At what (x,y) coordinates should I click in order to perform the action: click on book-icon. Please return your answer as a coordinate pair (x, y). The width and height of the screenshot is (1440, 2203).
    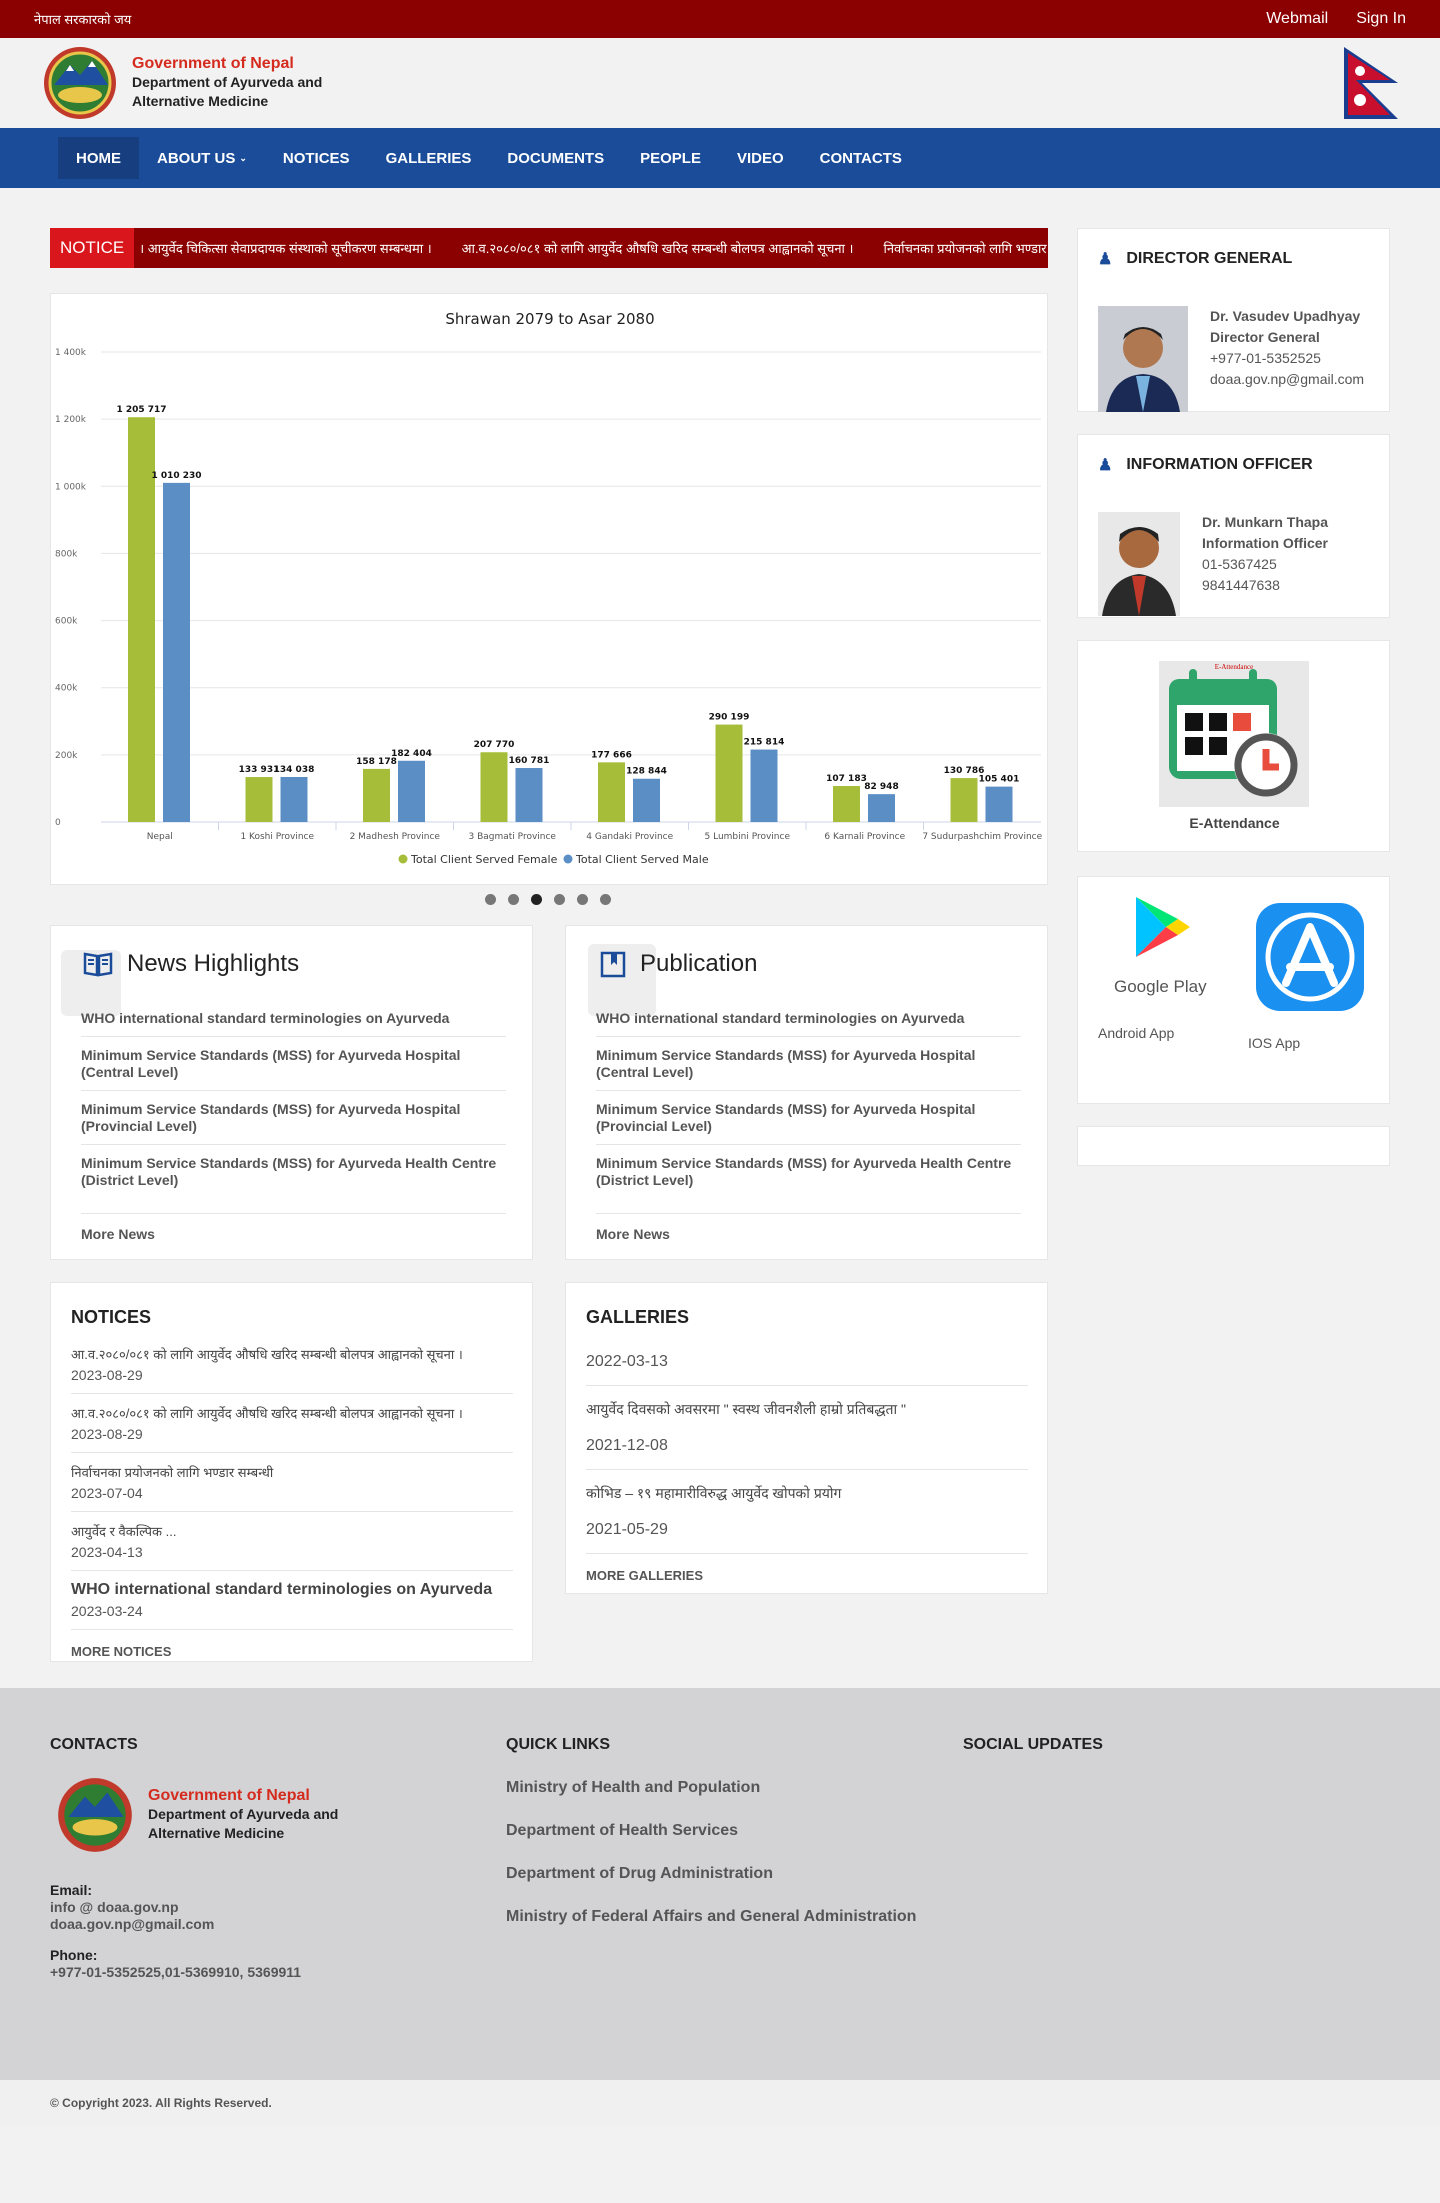
    Looking at the image, I should click on (98, 964).